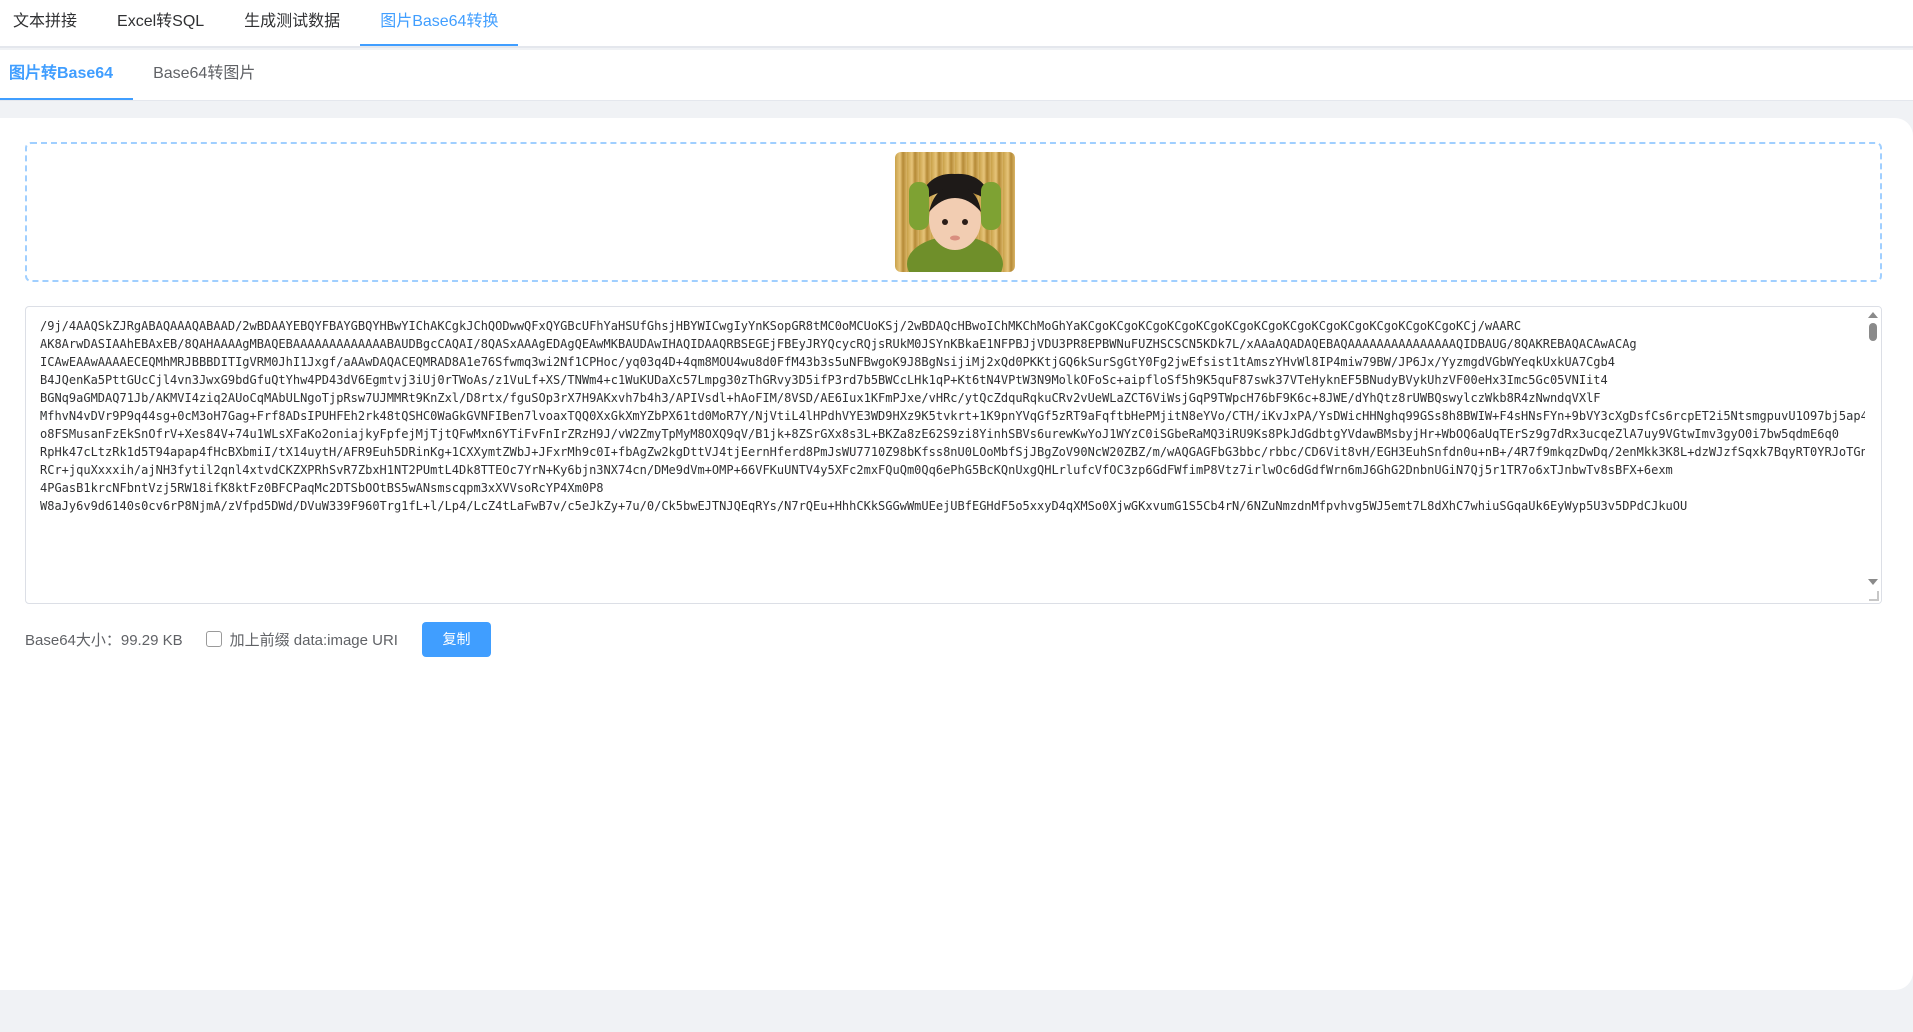 The image size is (1913, 1032). I want to click on child-photo-icon, so click(955, 222).